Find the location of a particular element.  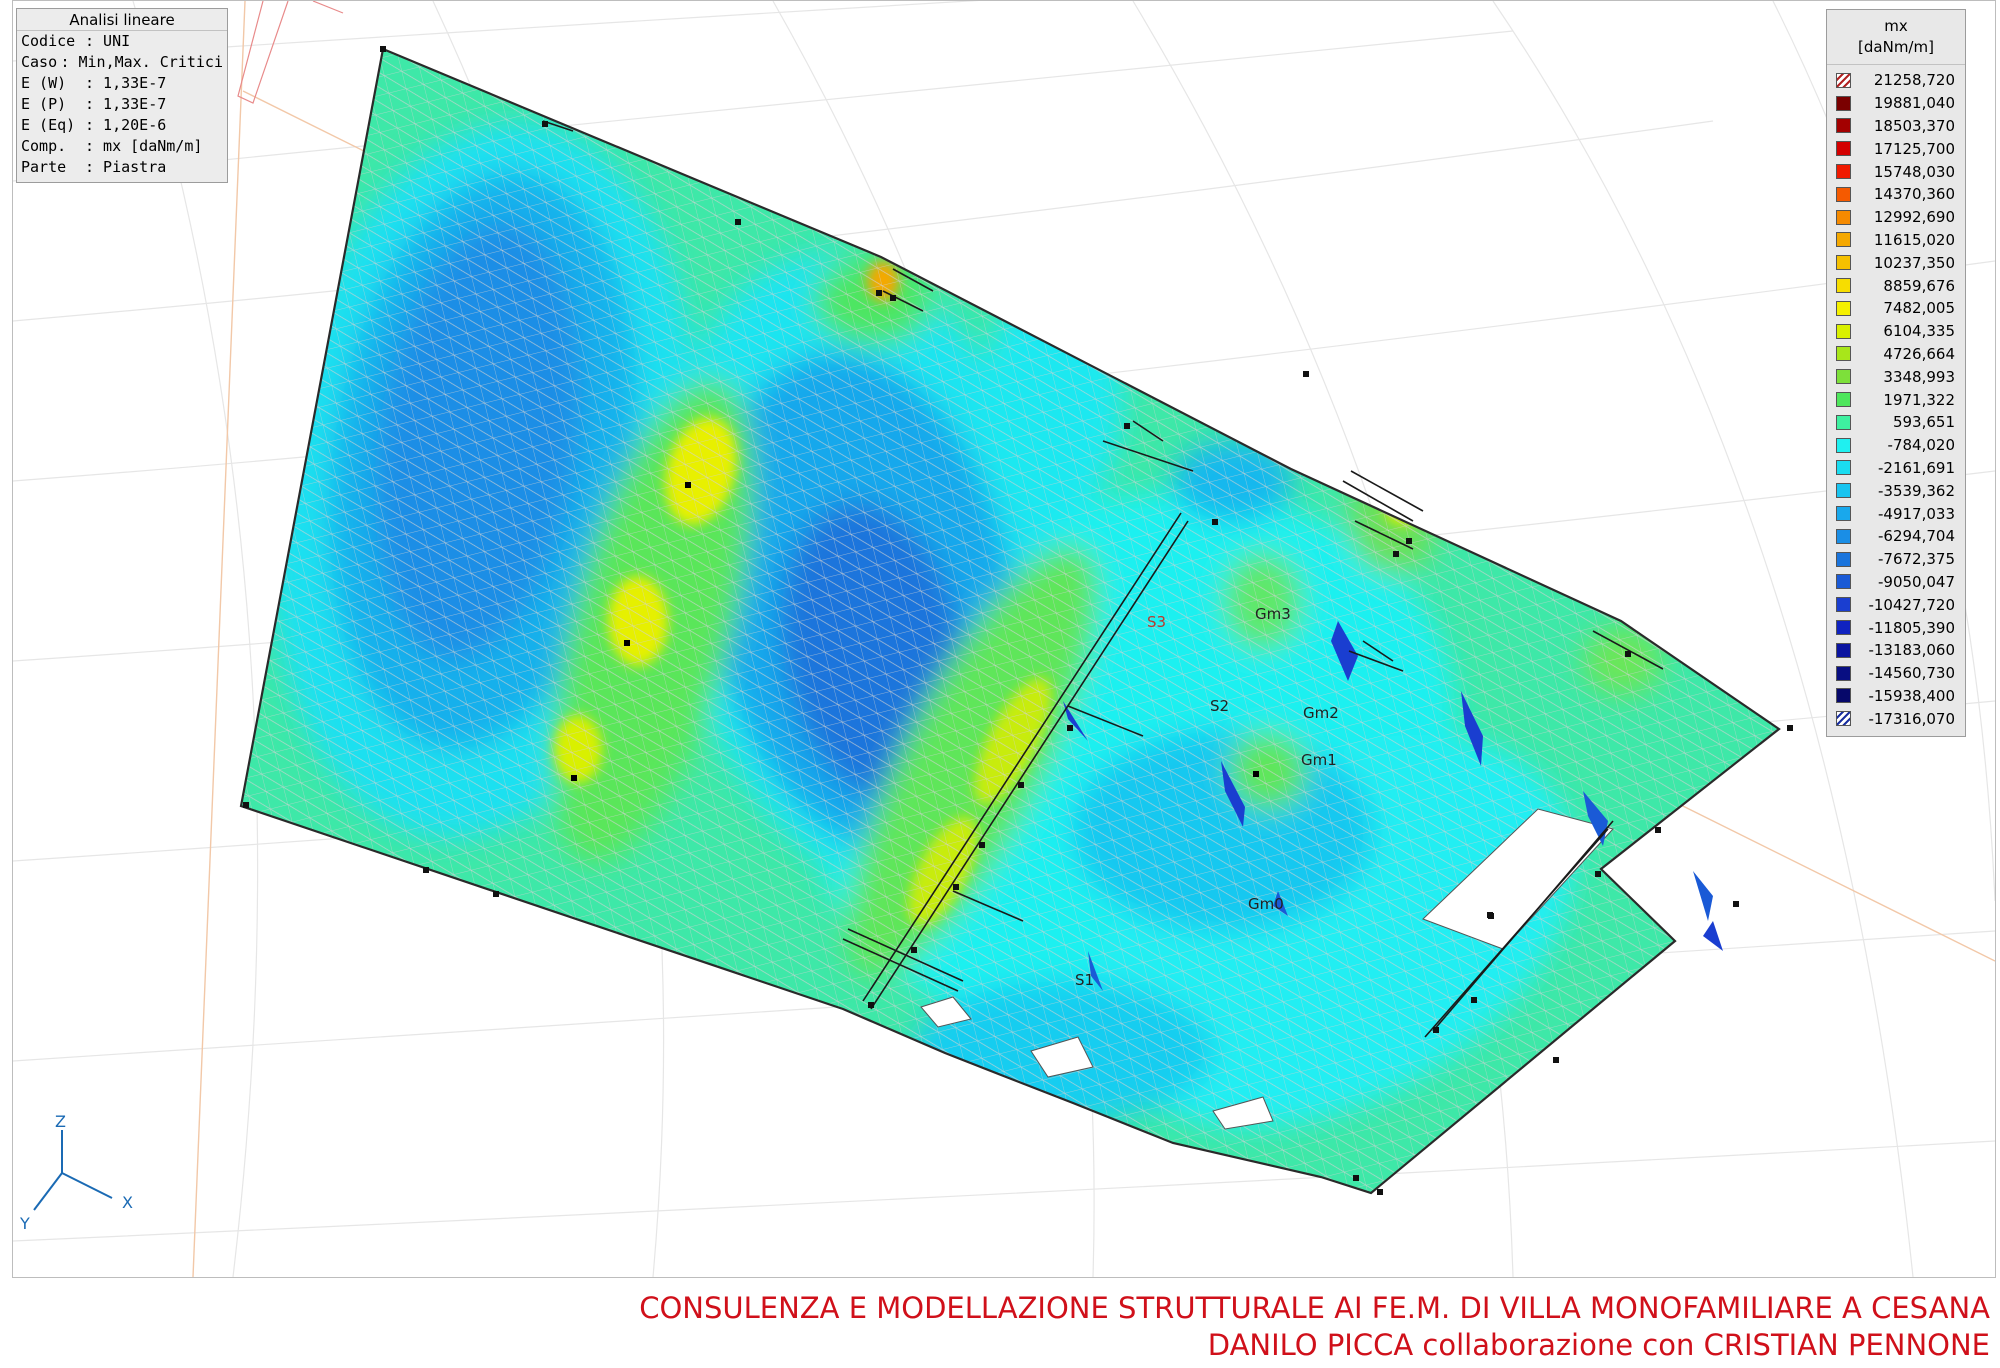

legend-entry: -17316,070 is located at coordinates (1896, 718).